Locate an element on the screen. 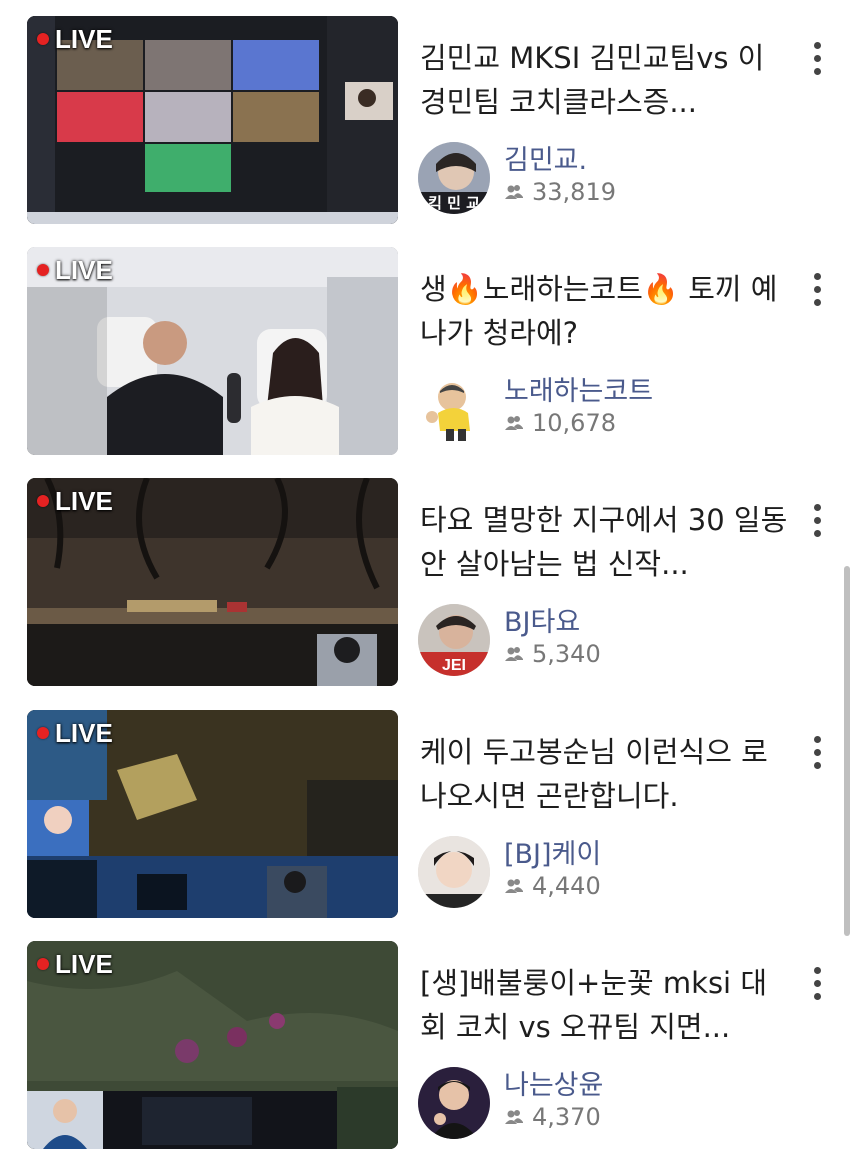 The image size is (850, 1165). channel-name: 나는상윤 is located at coordinates (553, 1082).